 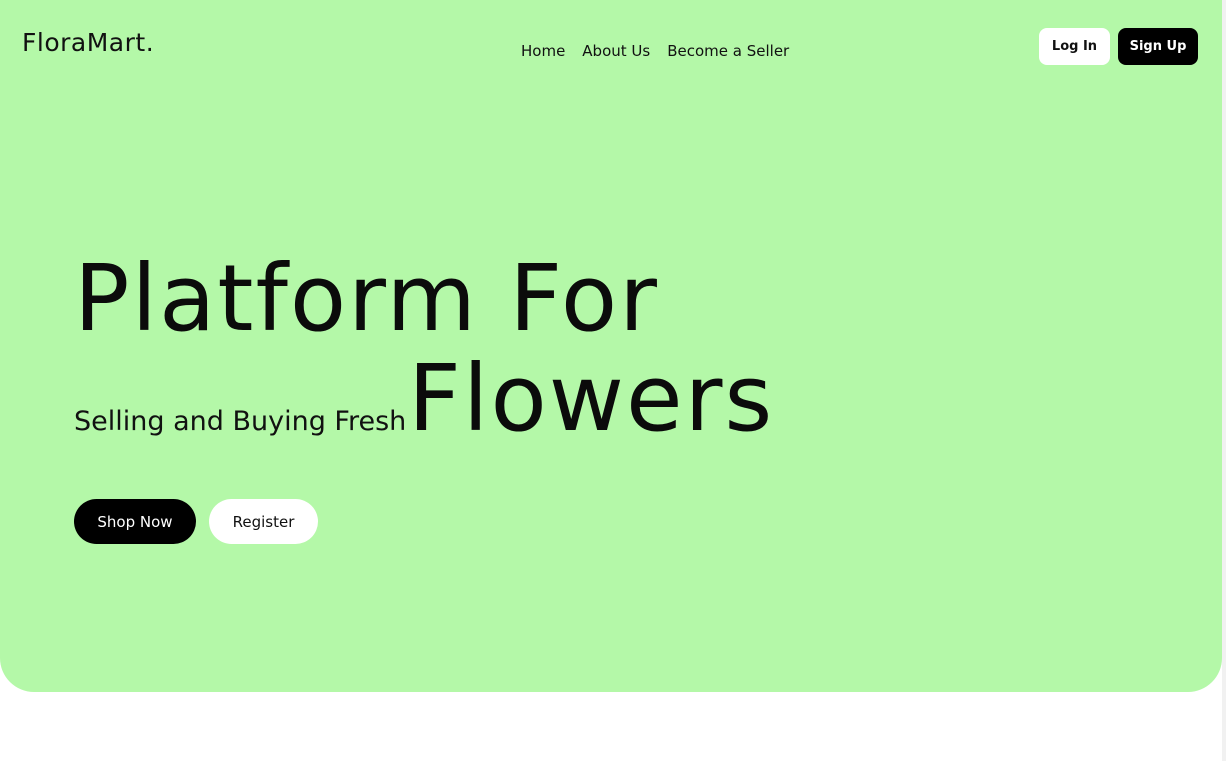 I want to click on brand-logo: FloraMart., so click(x=88, y=42).